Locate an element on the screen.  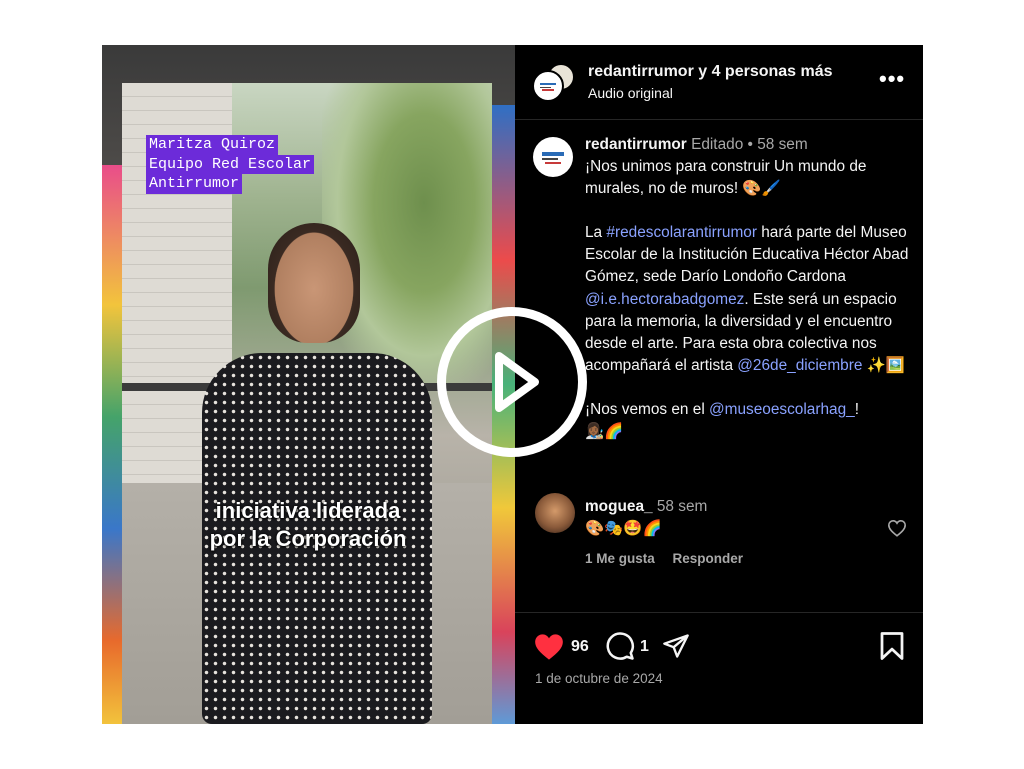
action-bar: 96 1 1 de octubre de 2024 is located at coordinates (719, 668).